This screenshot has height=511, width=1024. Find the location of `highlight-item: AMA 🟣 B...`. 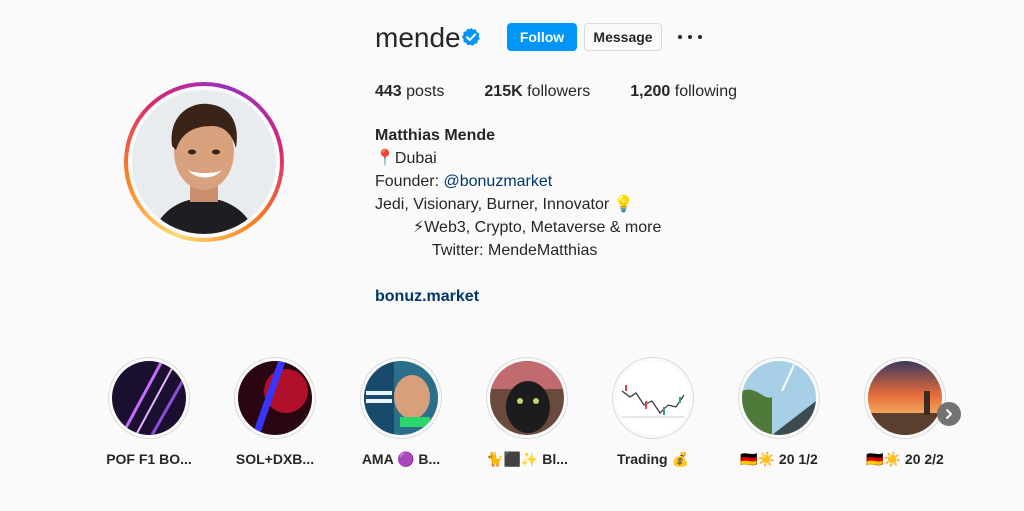

highlight-item: AMA 🟣 B... is located at coordinates (401, 412).